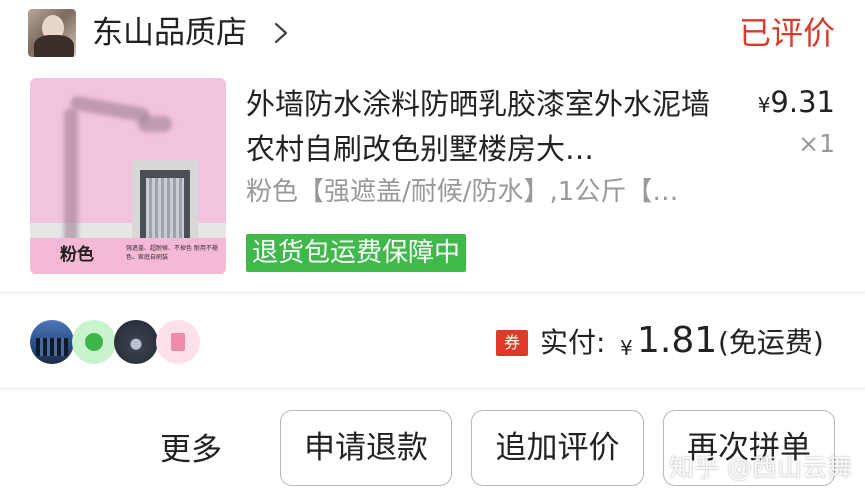 This screenshot has width=865, height=500. What do you see at coordinates (136, 342) in the screenshot?
I see `friend-avatar-night` at bounding box center [136, 342].